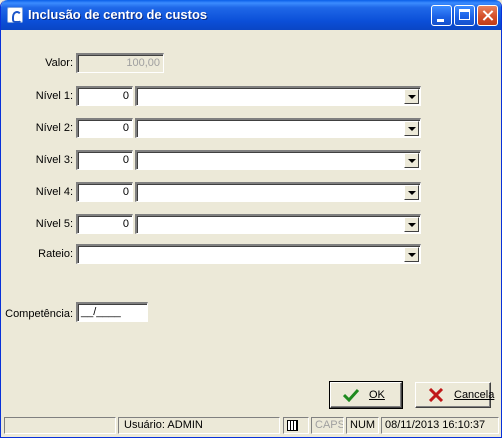  I want to click on rateio-select, so click(248, 254).